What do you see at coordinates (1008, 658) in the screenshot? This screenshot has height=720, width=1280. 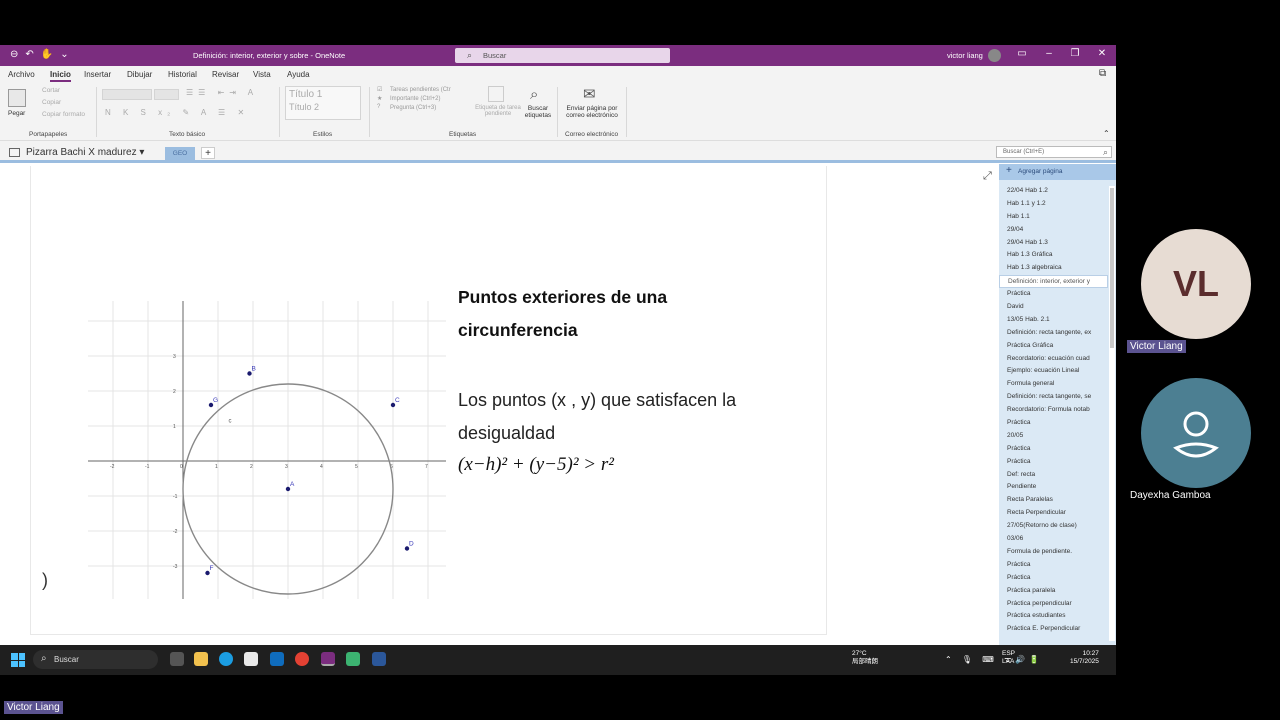 I see `language-indicator: ESP LAA` at bounding box center [1008, 658].